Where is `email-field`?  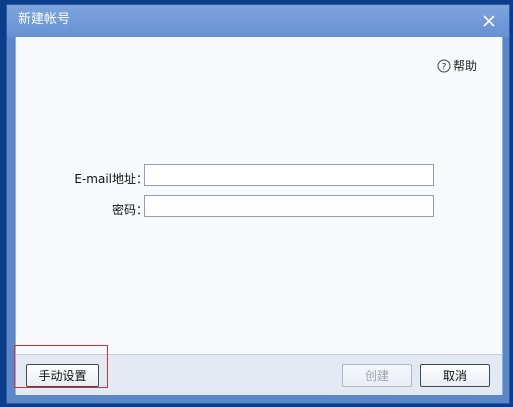 email-field is located at coordinates (289, 175).